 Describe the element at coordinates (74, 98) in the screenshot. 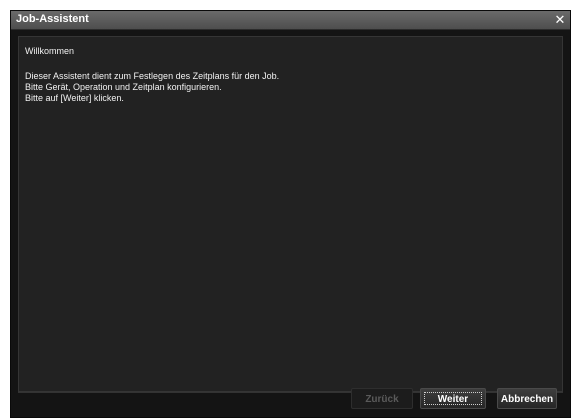

I see `description-line: Bitte auf [Weiter] klicken.` at that location.